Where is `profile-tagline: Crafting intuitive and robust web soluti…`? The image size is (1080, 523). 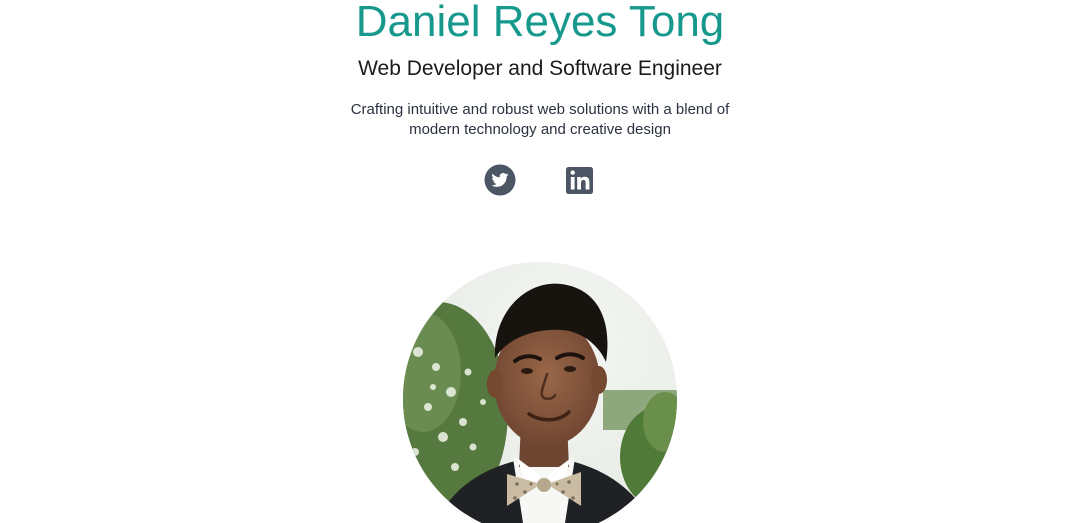
profile-tagline: Crafting intuitive and robust web soluti… is located at coordinates (540, 119).